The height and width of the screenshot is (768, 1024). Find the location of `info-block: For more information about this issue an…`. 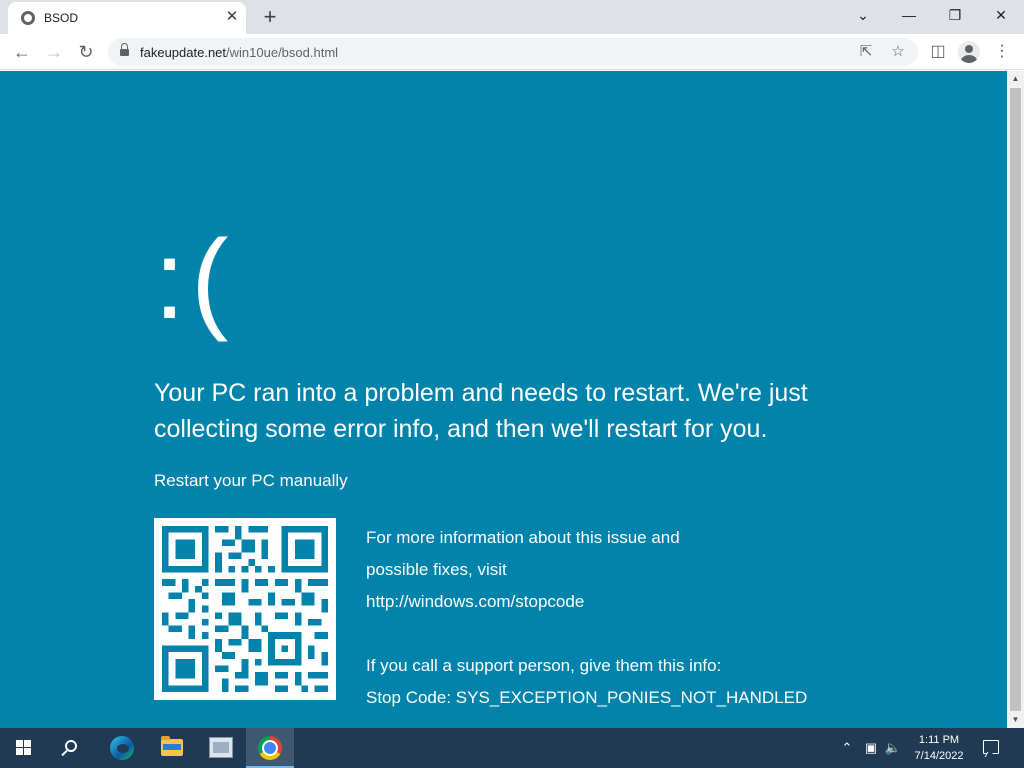

info-block: For more information about this issue an… is located at coordinates (586, 618).